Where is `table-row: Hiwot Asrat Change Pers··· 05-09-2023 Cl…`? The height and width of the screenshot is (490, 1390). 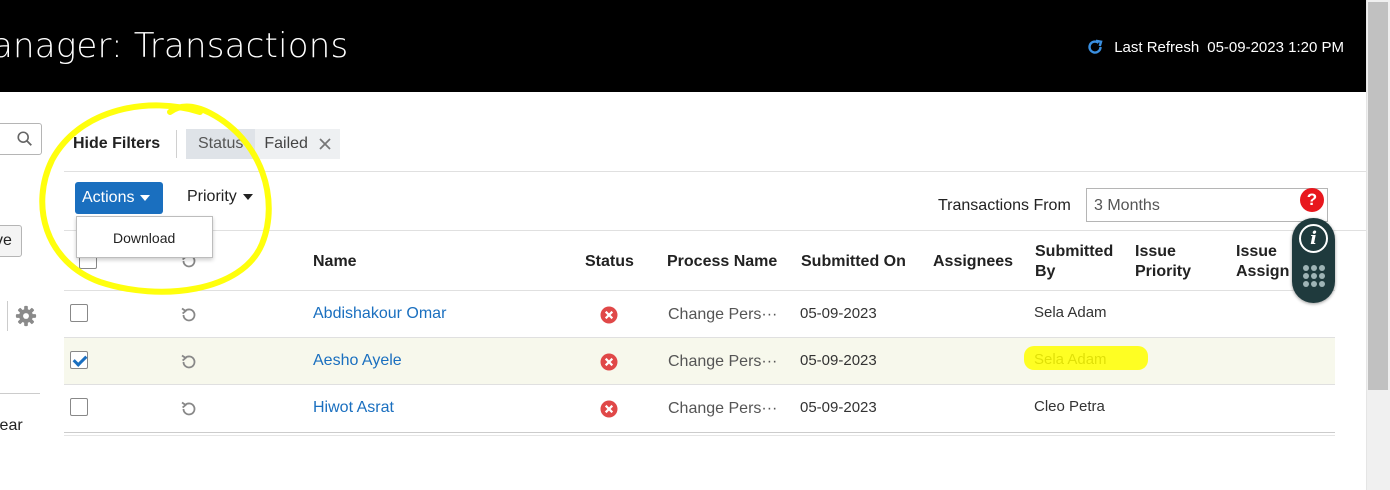 table-row: Hiwot Asrat Change Pers··· 05-09-2023 Cl… is located at coordinates (699, 408).